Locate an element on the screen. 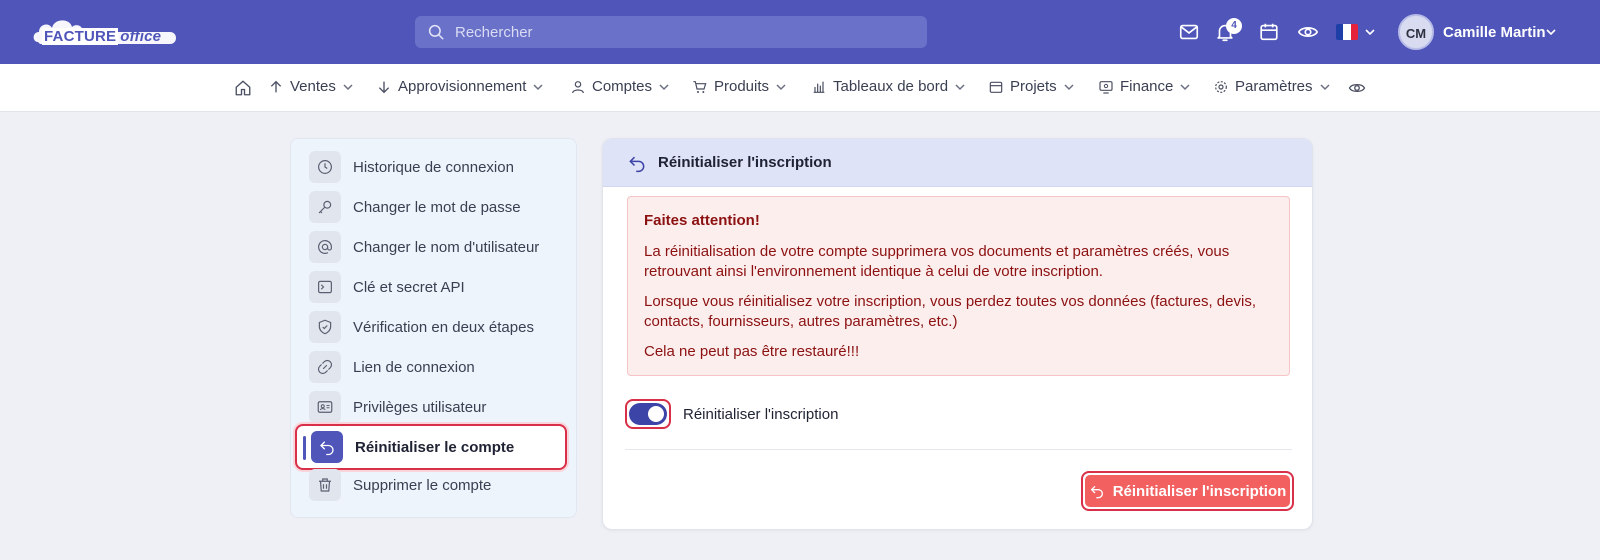  avatar: CM is located at coordinates (1416, 32).